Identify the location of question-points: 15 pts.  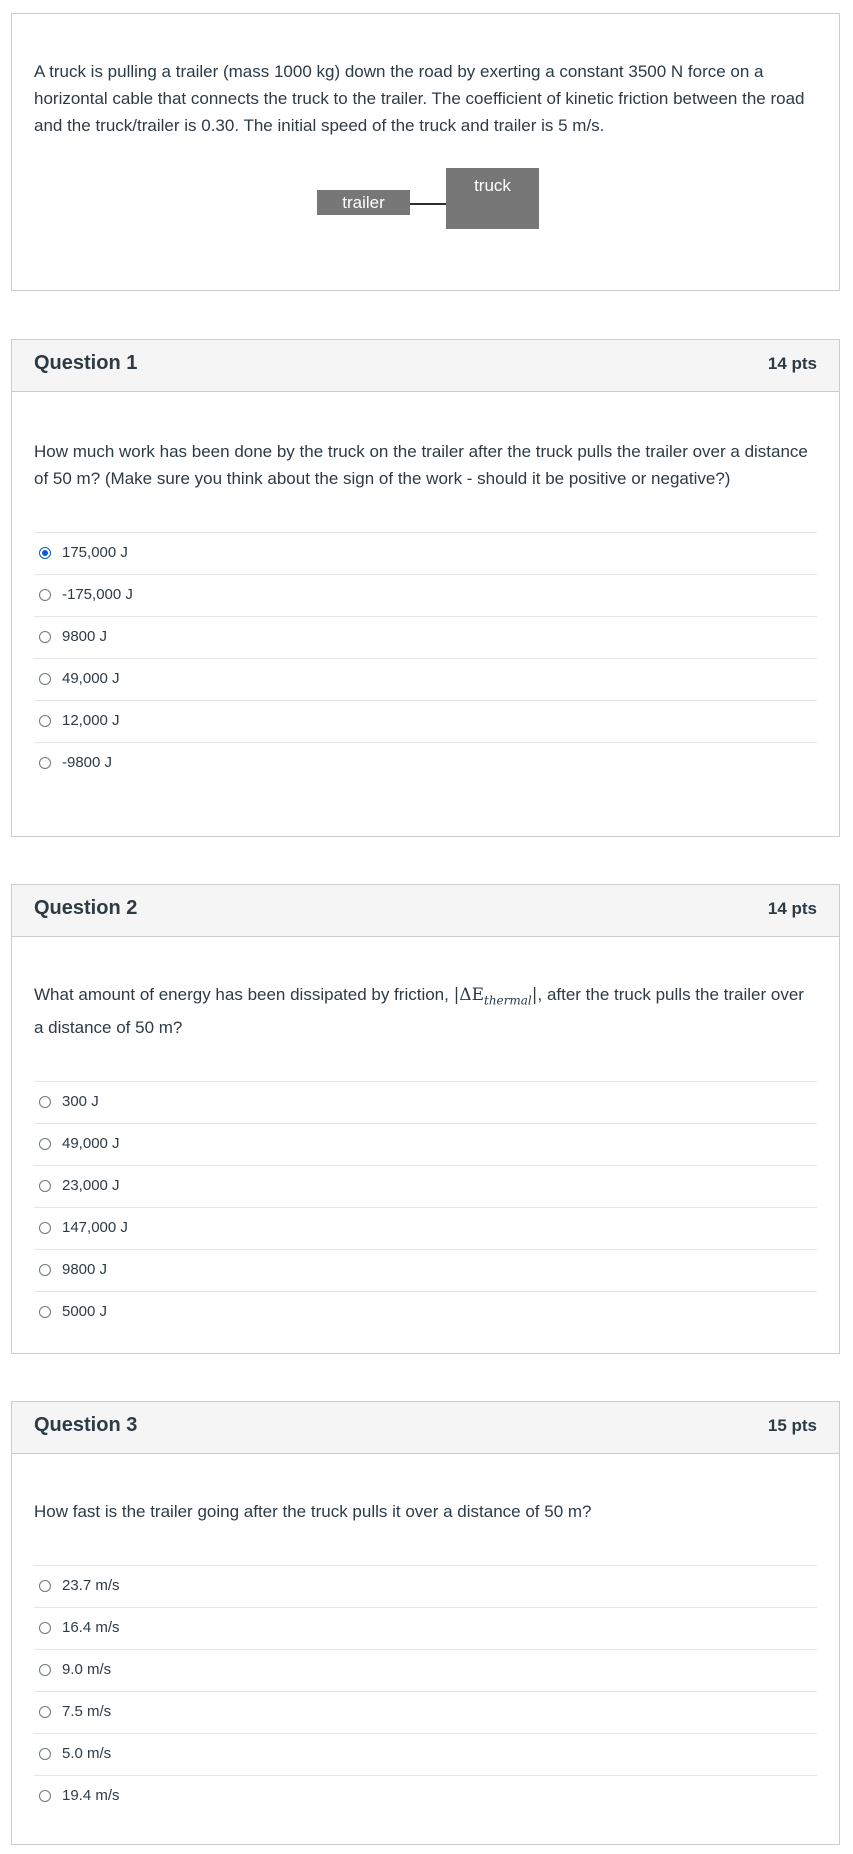
(792, 1425).